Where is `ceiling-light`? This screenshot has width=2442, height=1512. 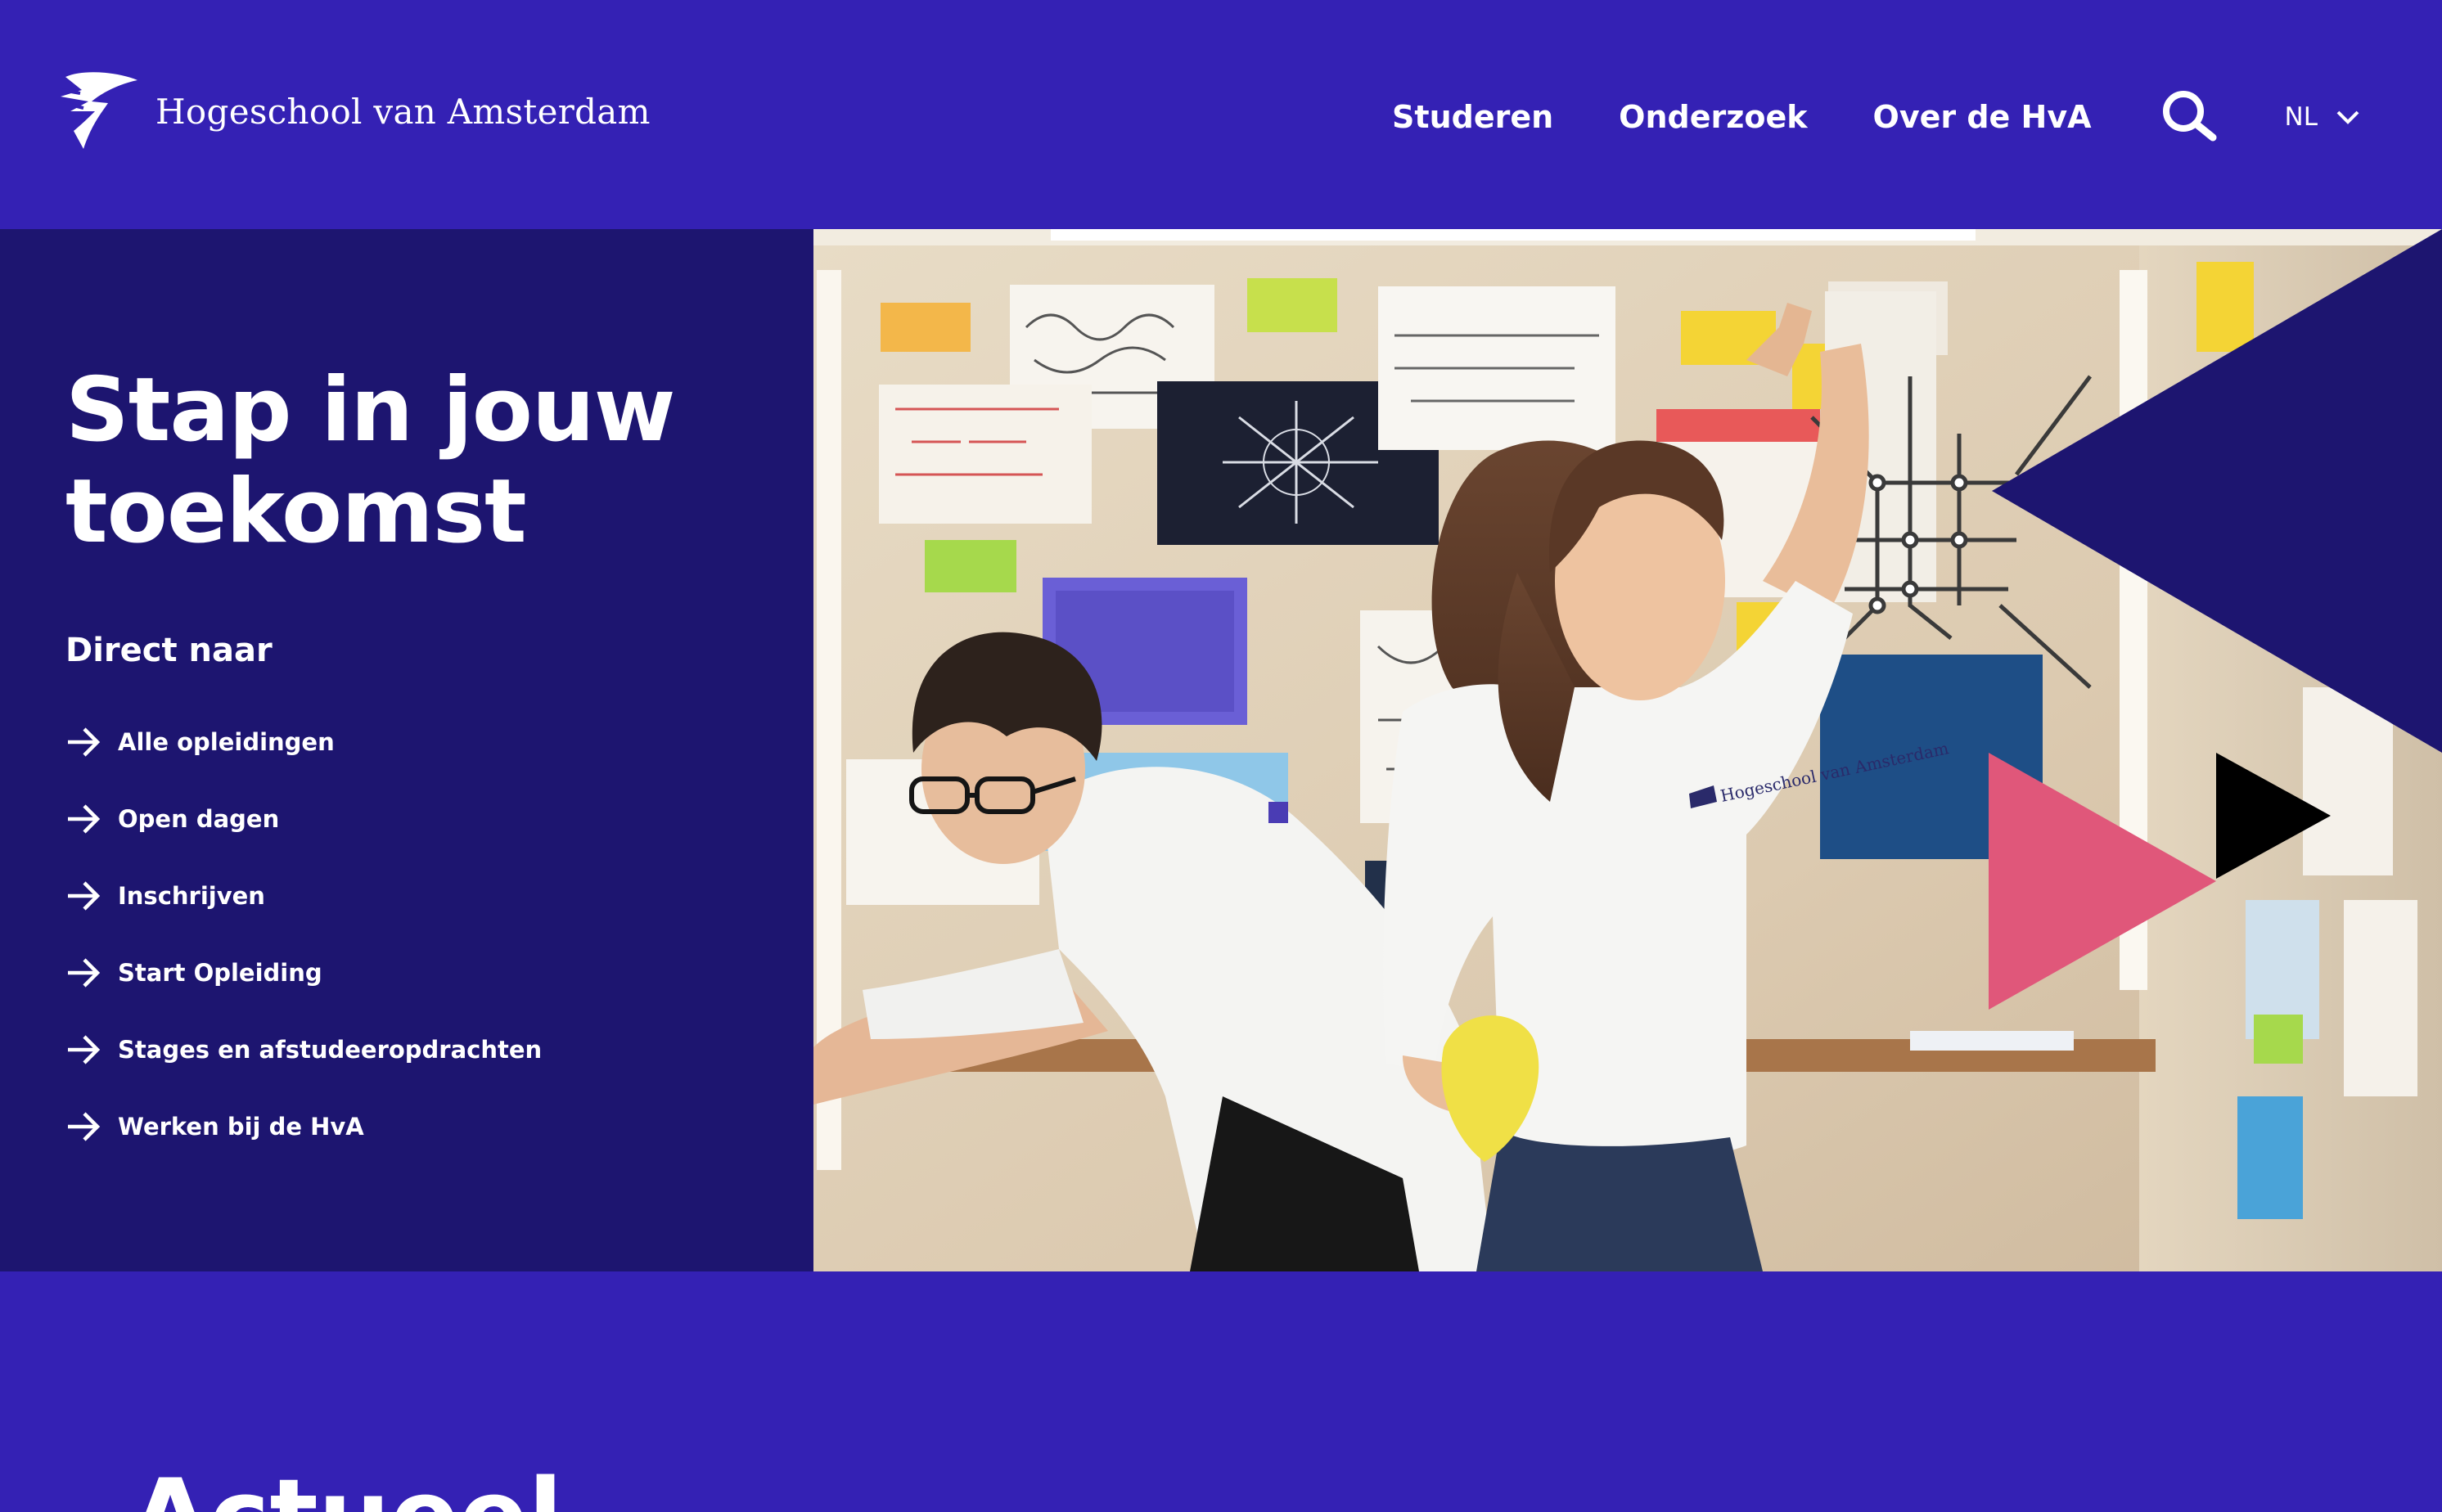 ceiling-light is located at coordinates (1513, 235).